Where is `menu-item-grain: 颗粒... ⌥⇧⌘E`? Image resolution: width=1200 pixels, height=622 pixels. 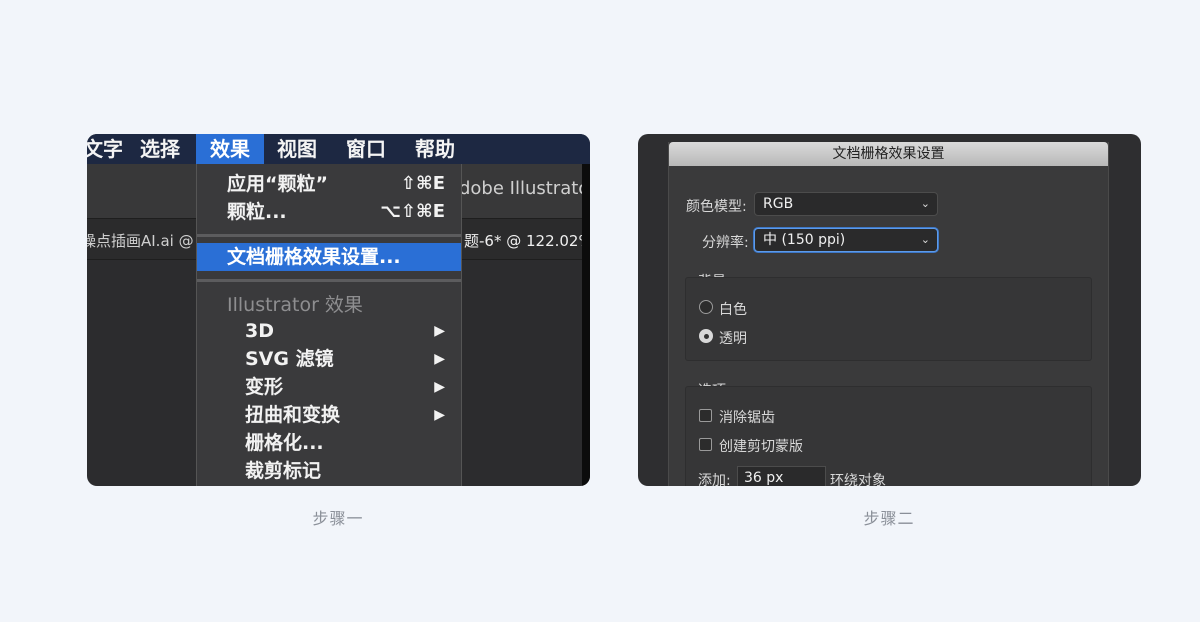
menu-item-grain: 颗粒... ⌥⇧⌘E is located at coordinates (329, 212).